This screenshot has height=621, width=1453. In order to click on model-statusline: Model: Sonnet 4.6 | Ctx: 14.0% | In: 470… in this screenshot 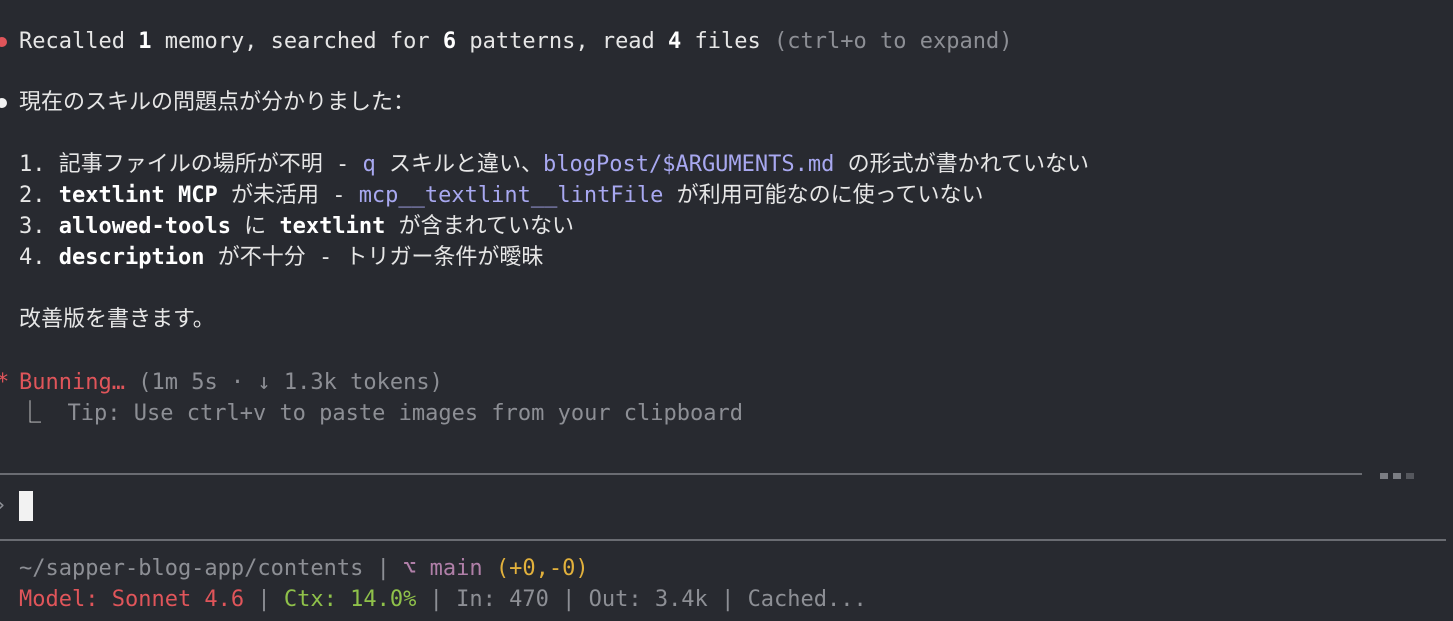, I will do `click(443, 599)`.